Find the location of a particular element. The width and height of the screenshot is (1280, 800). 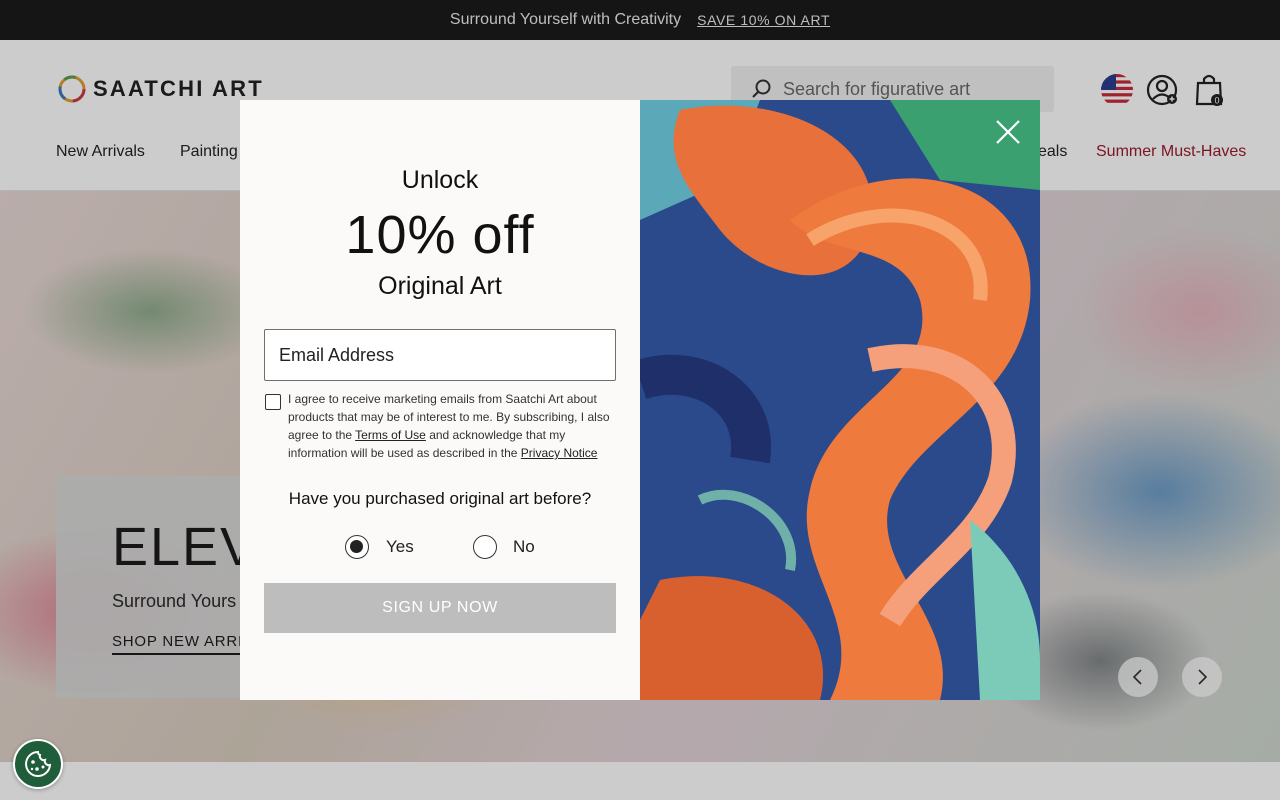

terms-of-use-link: Terms of Use is located at coordinates (390, 435).